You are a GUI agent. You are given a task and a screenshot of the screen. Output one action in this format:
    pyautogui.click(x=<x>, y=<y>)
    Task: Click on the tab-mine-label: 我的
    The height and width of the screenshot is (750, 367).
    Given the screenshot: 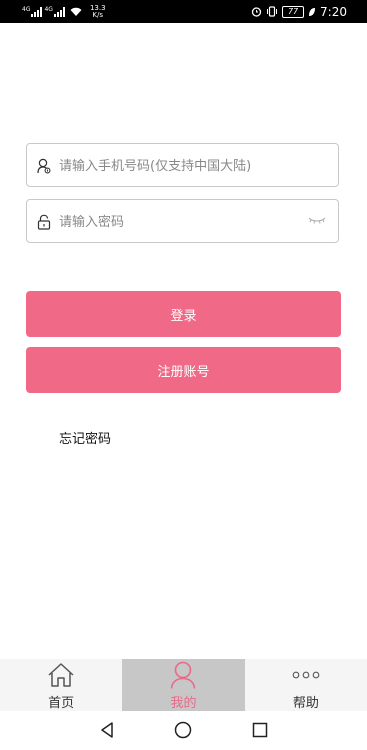 What is the action you would take?
    pyautogui.click(x=183, y=703)
    